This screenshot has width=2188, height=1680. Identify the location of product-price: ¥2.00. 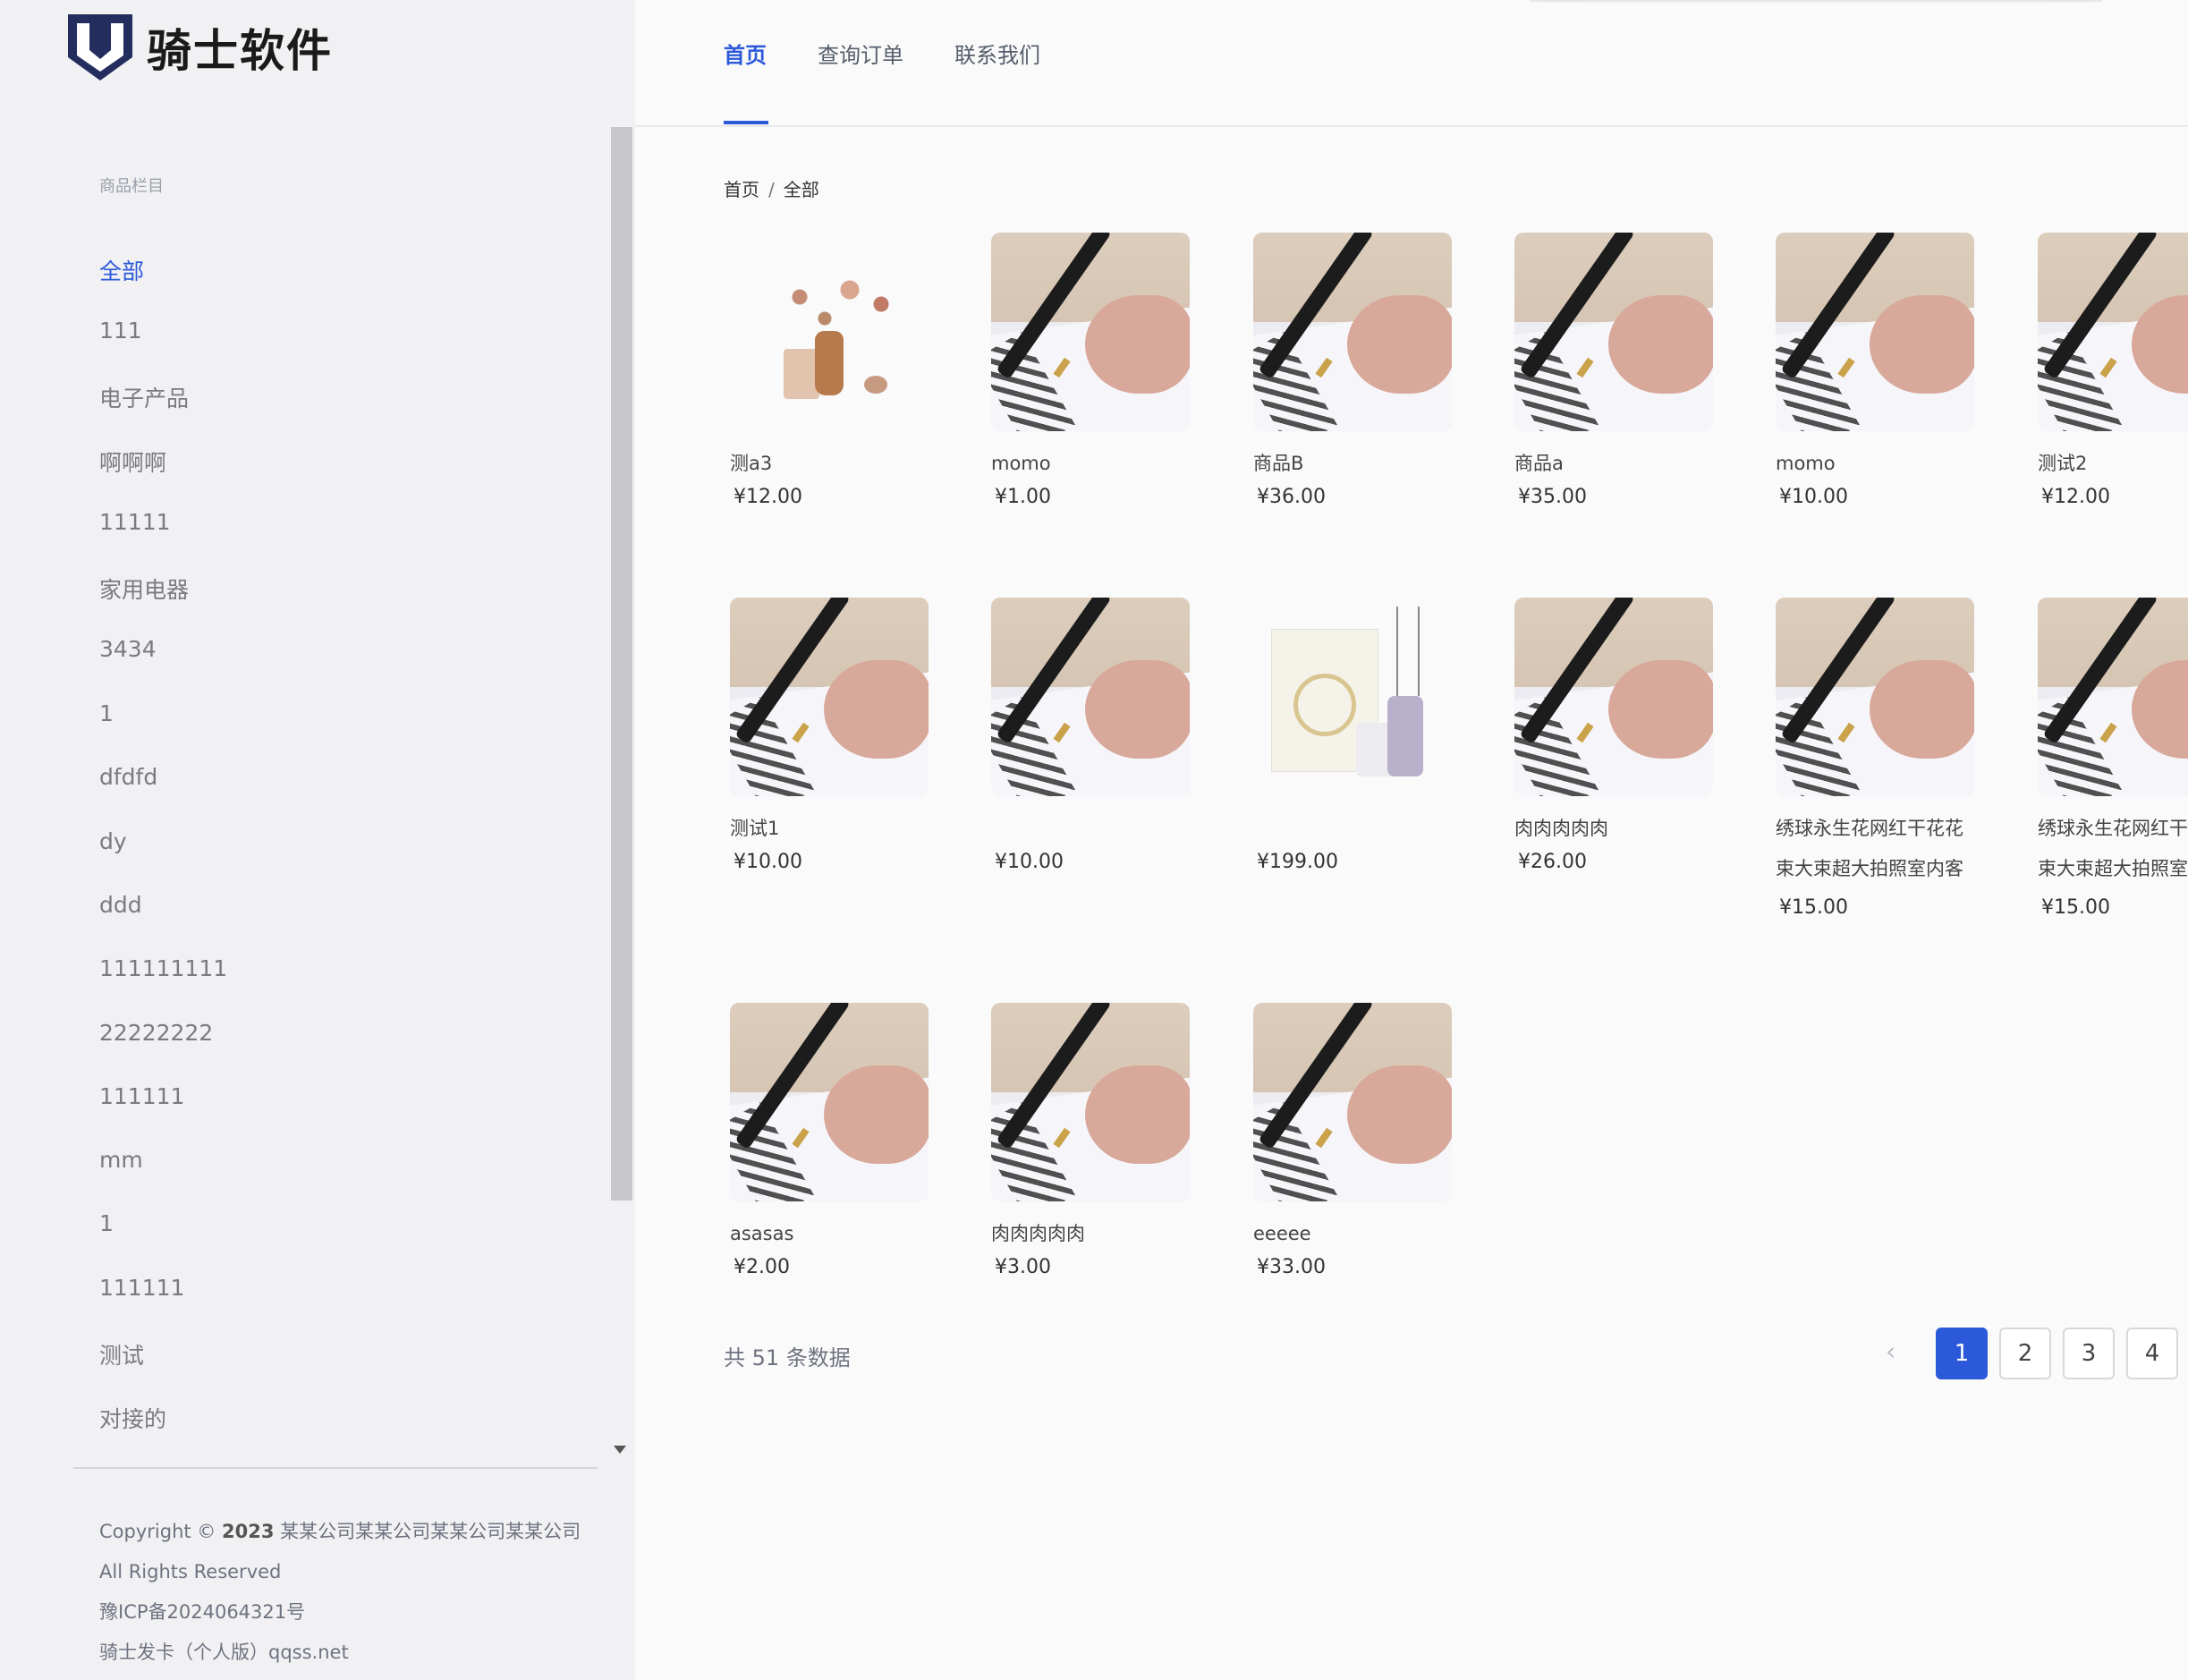
(762, 1267).